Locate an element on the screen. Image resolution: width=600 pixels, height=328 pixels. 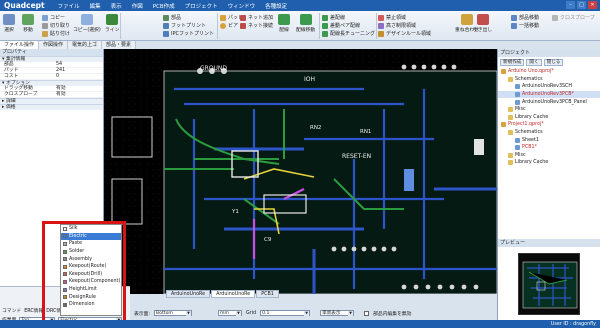
tab-electrical: 電気的上ゴ is located at coordinates (85, 45).